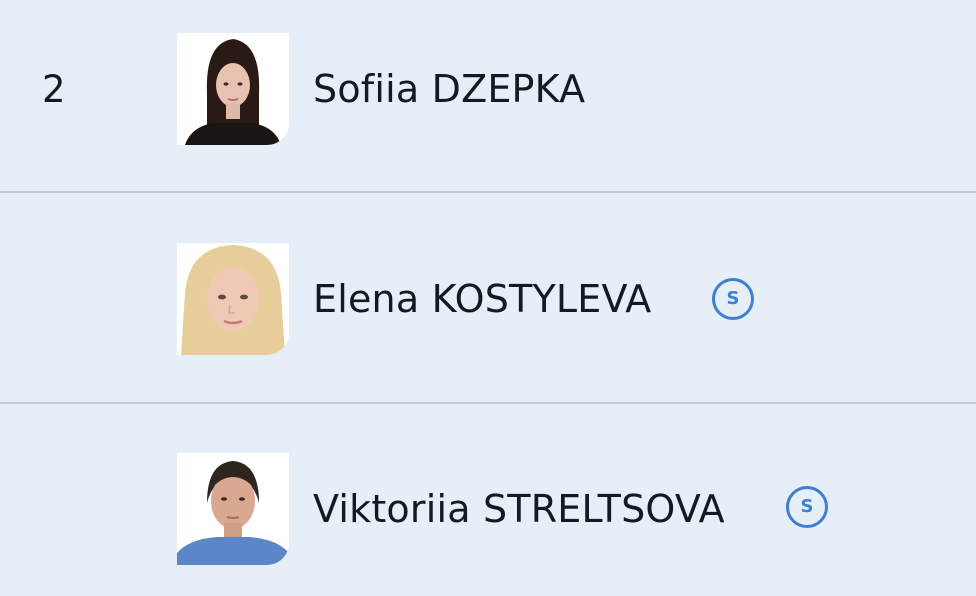 The image size is (976, 596). What do you see at coordinates (449, 89) in the screenshot?
I see `athlete-name: Sofiia DZEPKA` at bounding box center [449, 89].